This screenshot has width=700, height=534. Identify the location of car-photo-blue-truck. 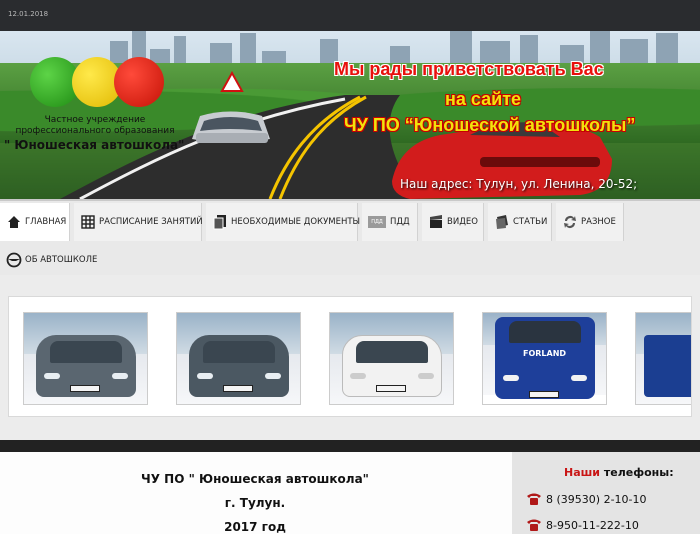
(667, 366).